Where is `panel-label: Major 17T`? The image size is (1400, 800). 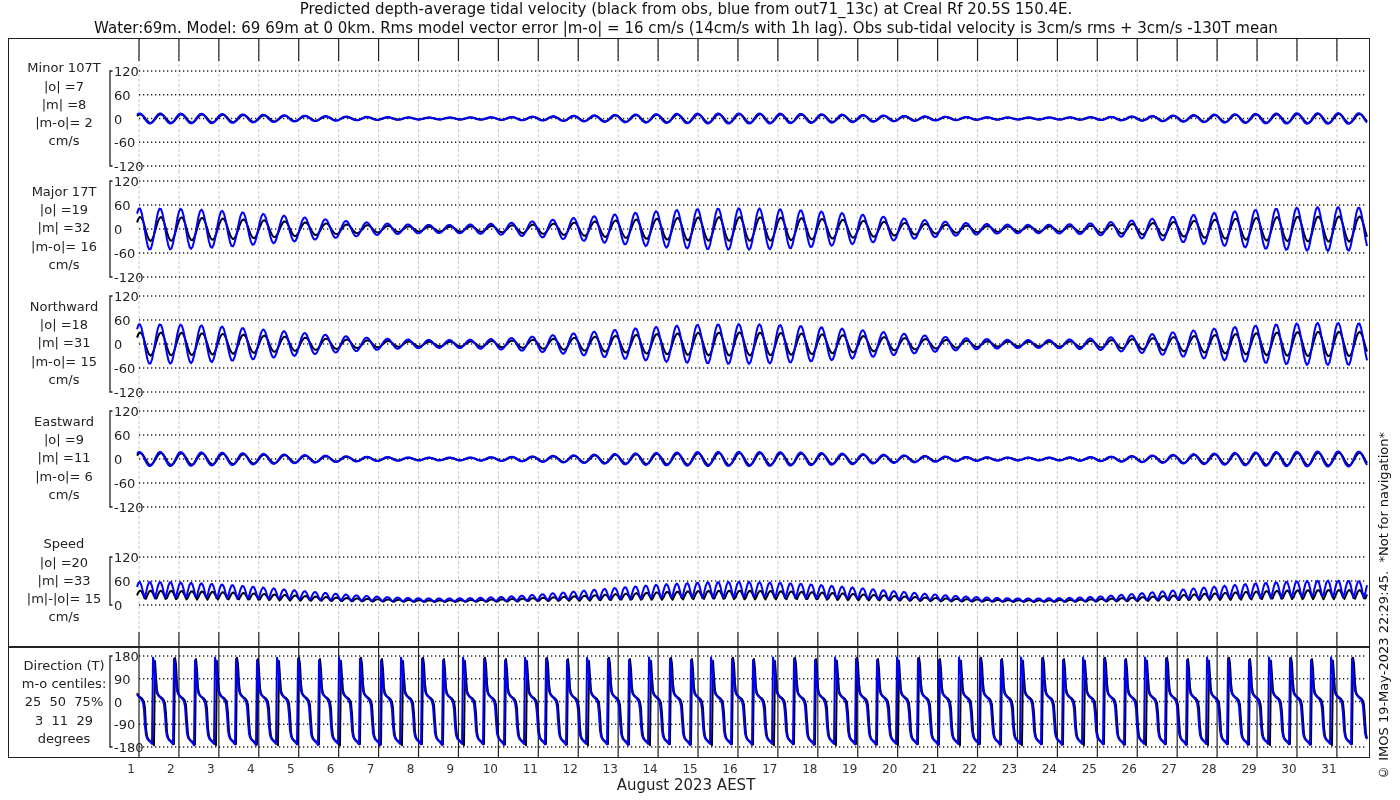 panel-label: Major 17T is located at coordinates (64, 191).